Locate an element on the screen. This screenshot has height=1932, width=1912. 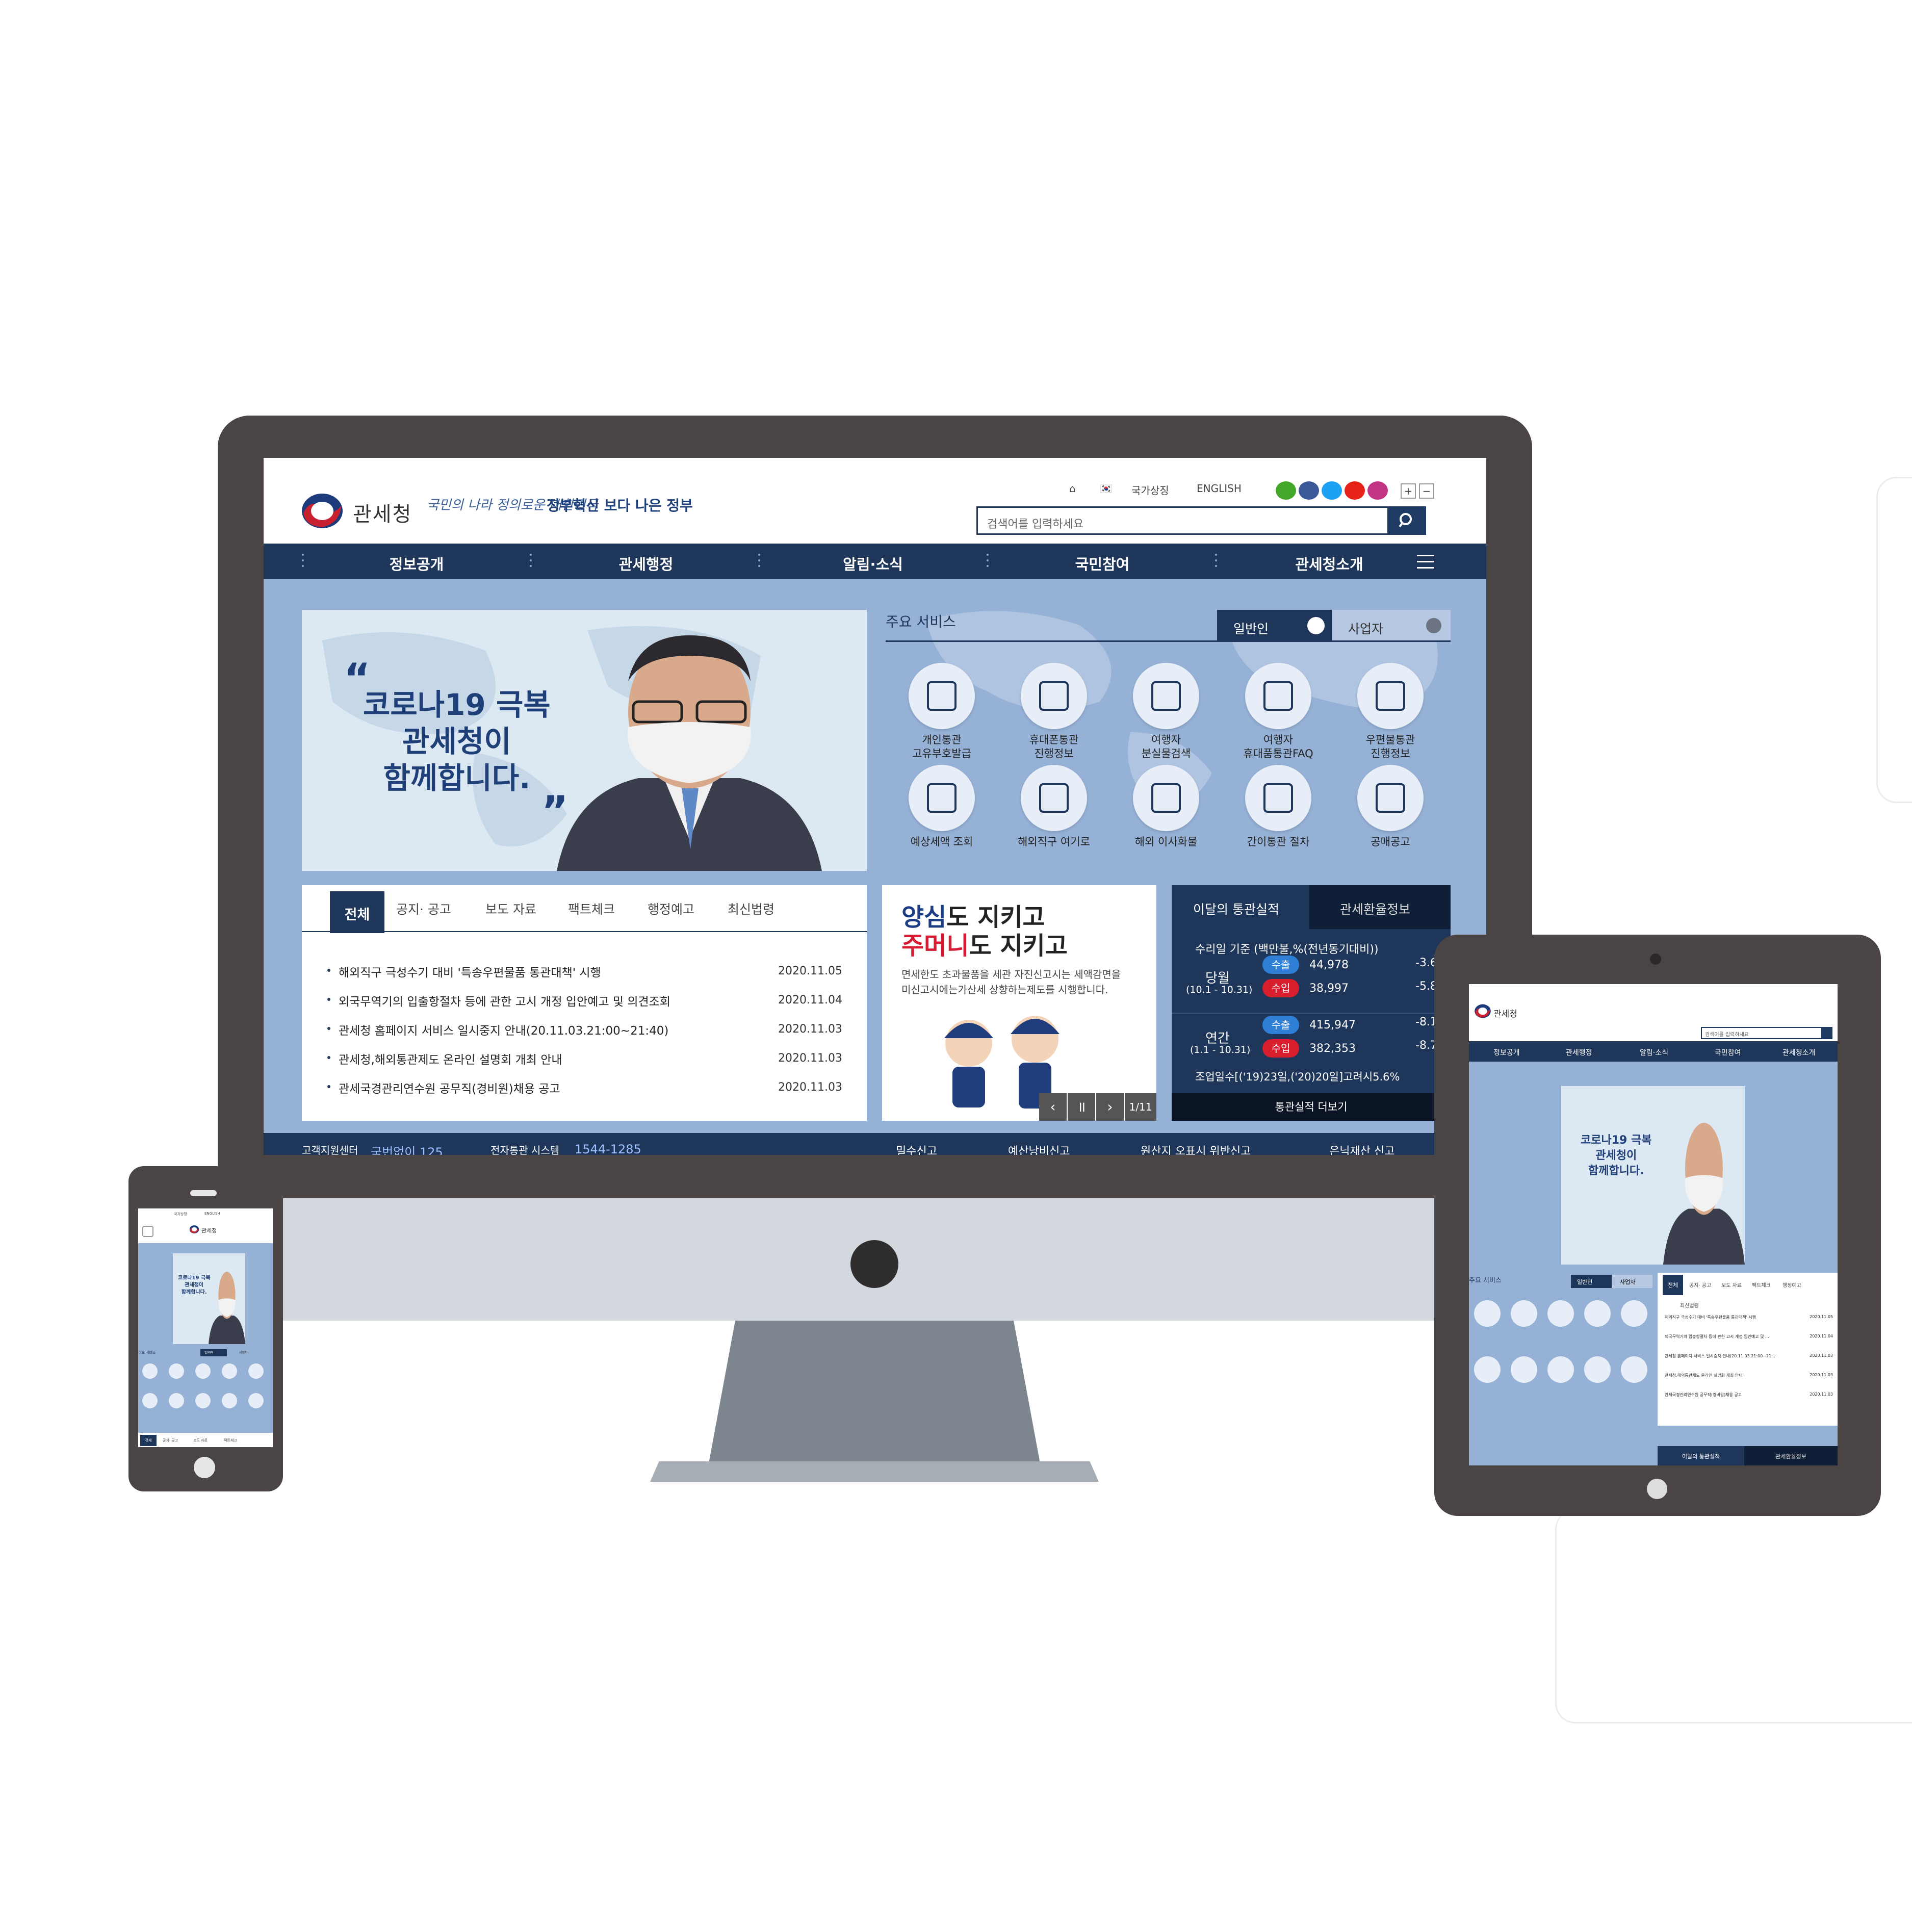
nav-item-news: 알림·소식 is located at coordinates (1654, 1052).